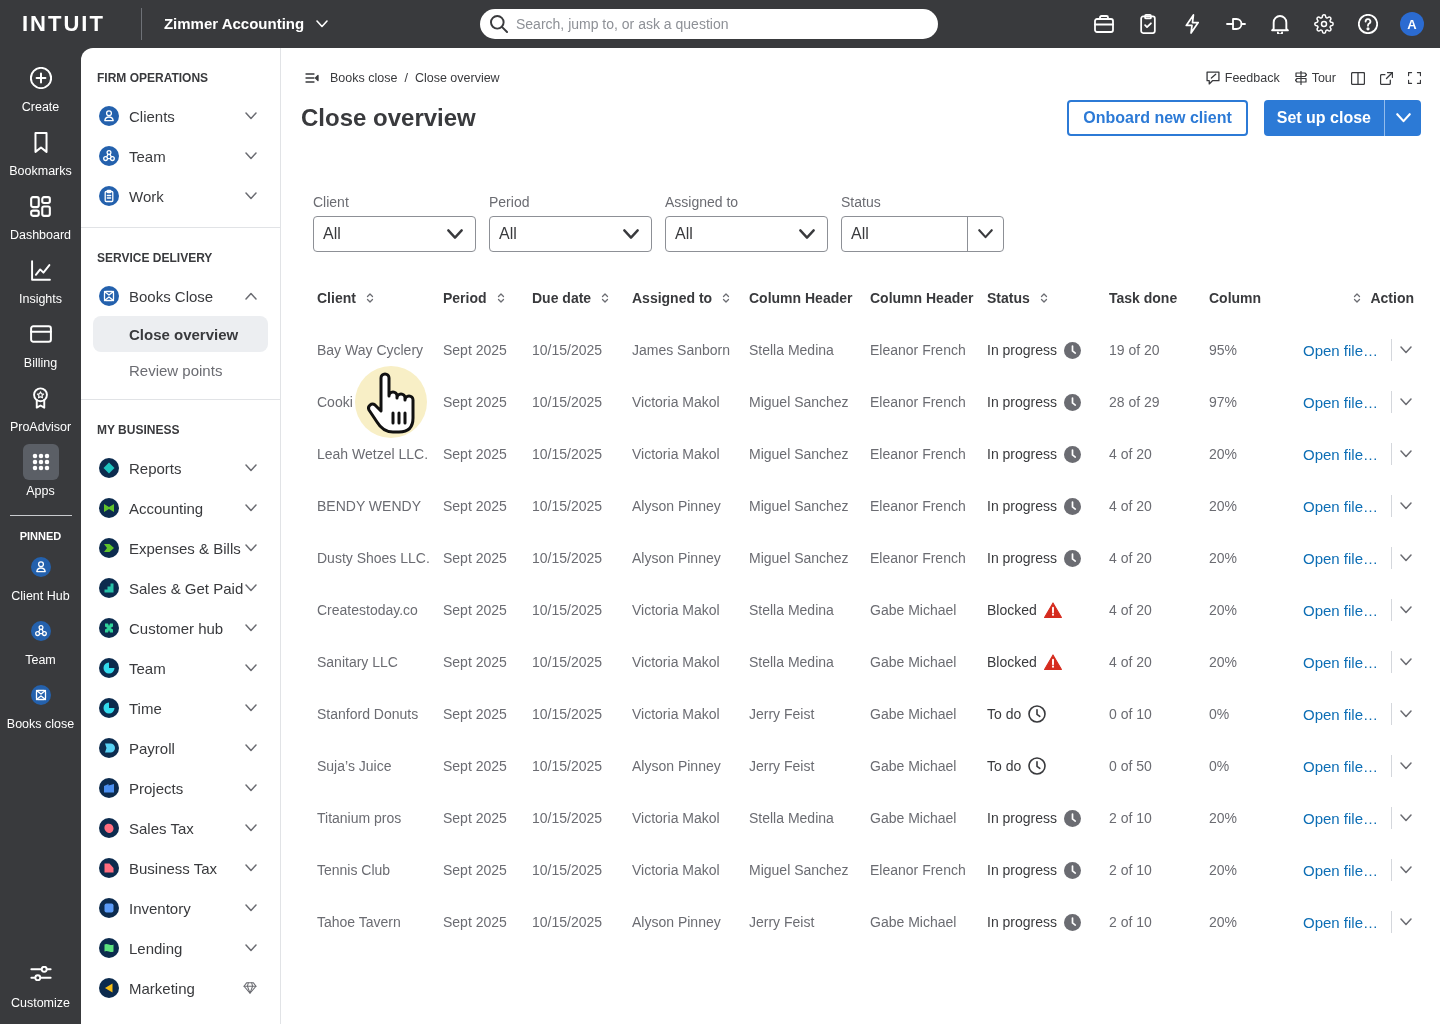 Image resolution: width=1440 pixels, height=1024 pixels. What do you see at coordinates (1280, 24) in the screenshot?
I see `bell-icon` at bounding box center [1280, 24].